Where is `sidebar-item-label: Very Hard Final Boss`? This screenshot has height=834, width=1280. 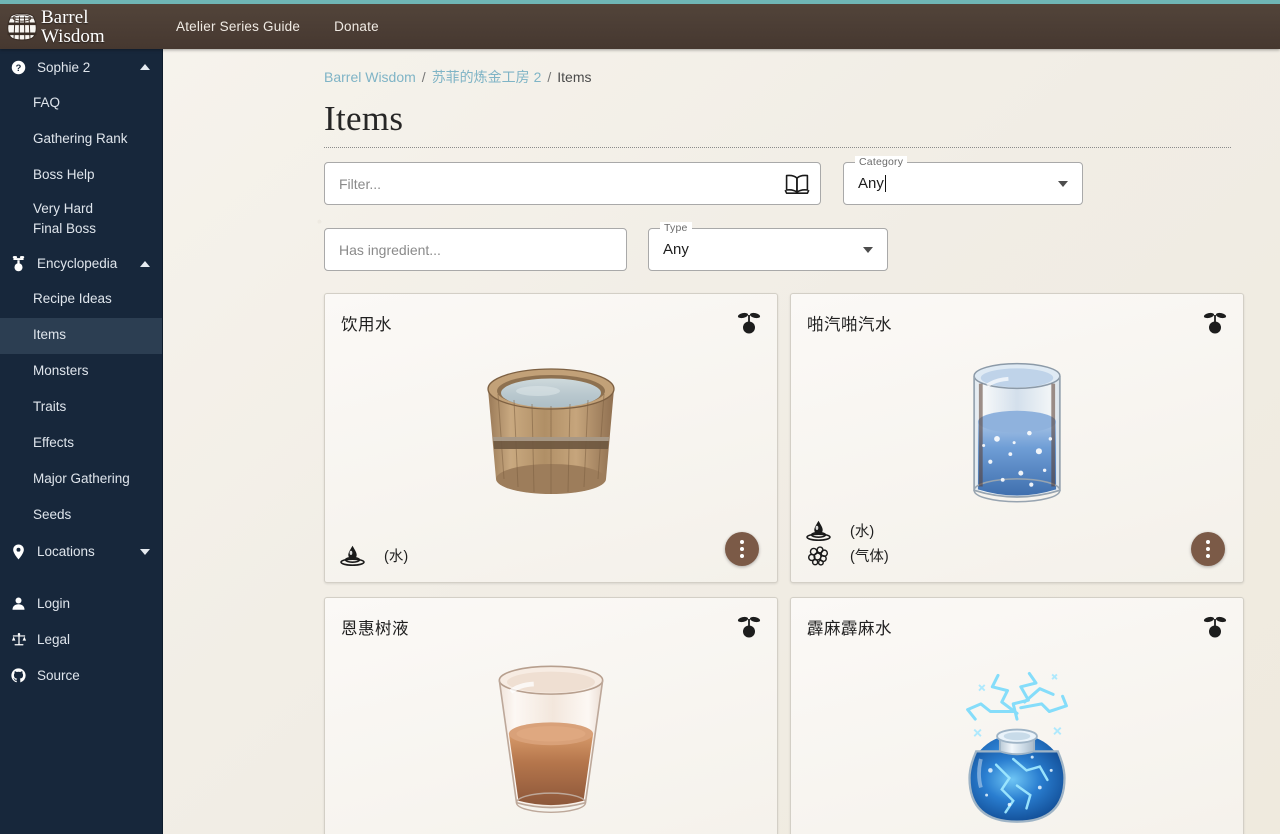 sidebar-item-label: Very Hard Final Boss is located at coordinates (65, 219).